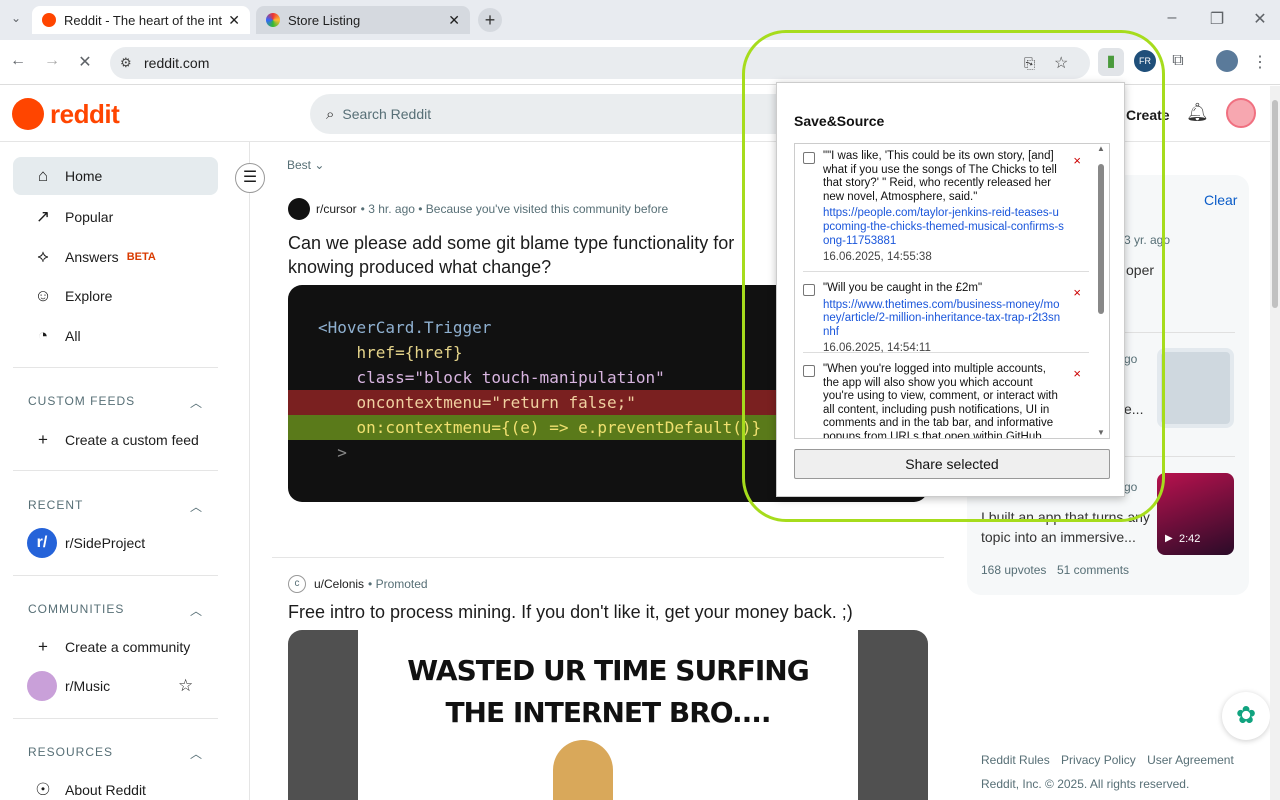 The height and width of the screenshot is (800, 1280). I want to click on timestamp-fragment: 3 yr. ago, so click(1147, 240).